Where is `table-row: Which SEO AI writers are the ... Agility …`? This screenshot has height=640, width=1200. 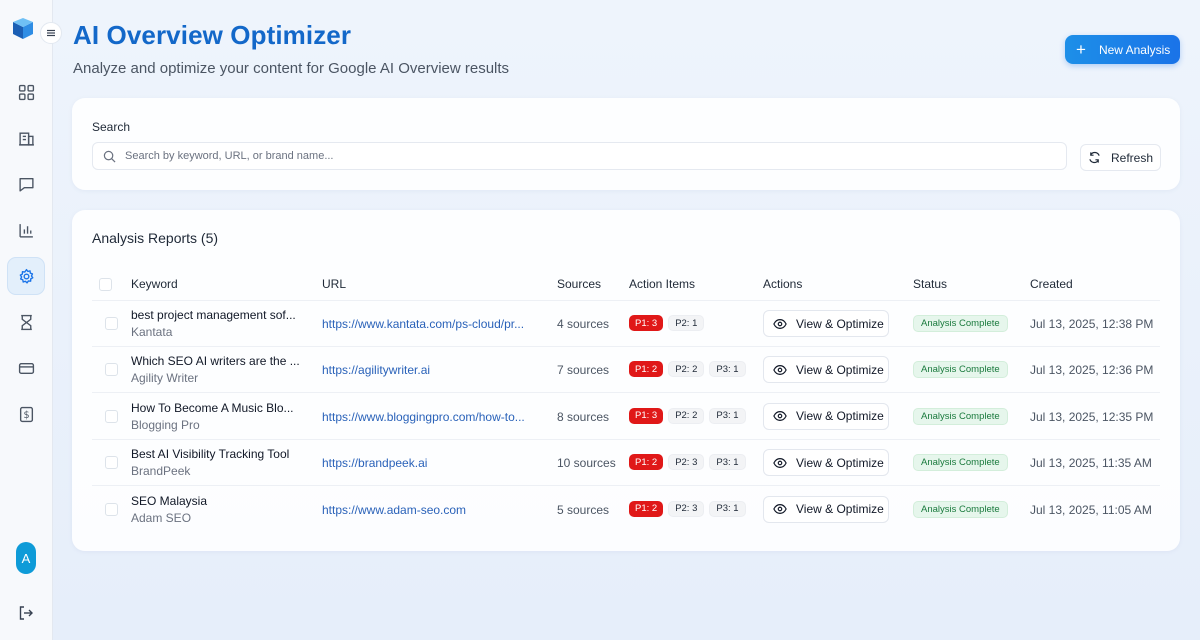
table-row: Which SEO AI writers are the ... Agility … is located at coordinates (626, 370).